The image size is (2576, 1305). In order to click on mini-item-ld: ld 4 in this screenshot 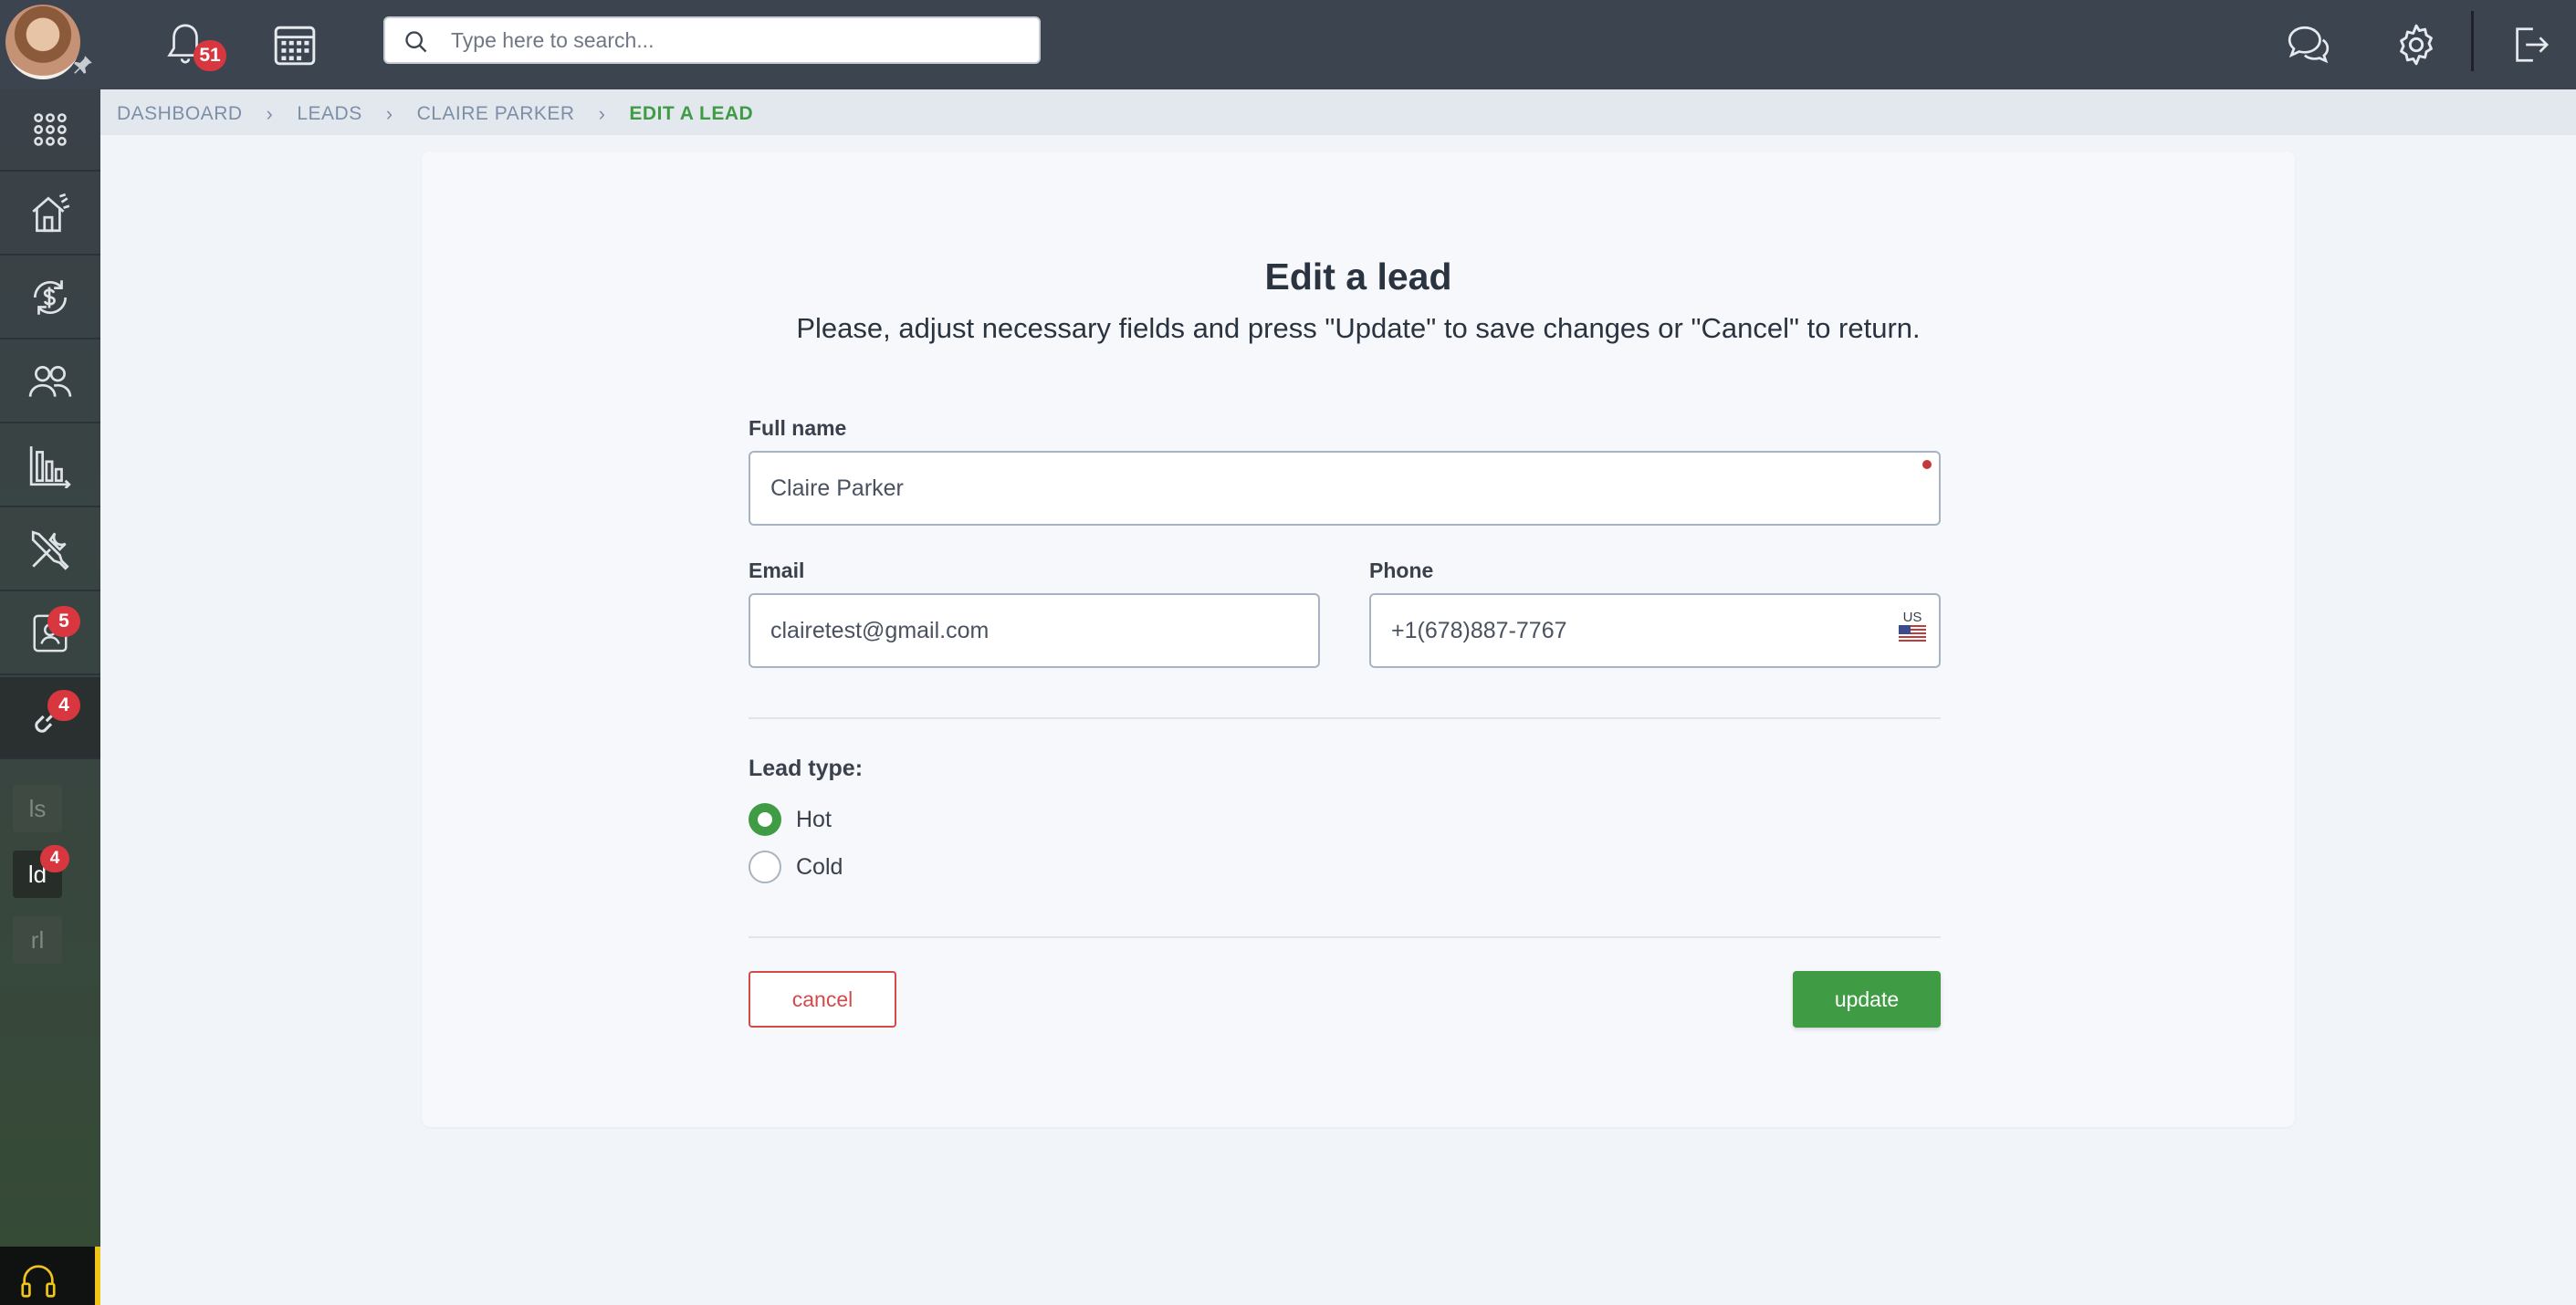, I will do `click(41, 871)`.